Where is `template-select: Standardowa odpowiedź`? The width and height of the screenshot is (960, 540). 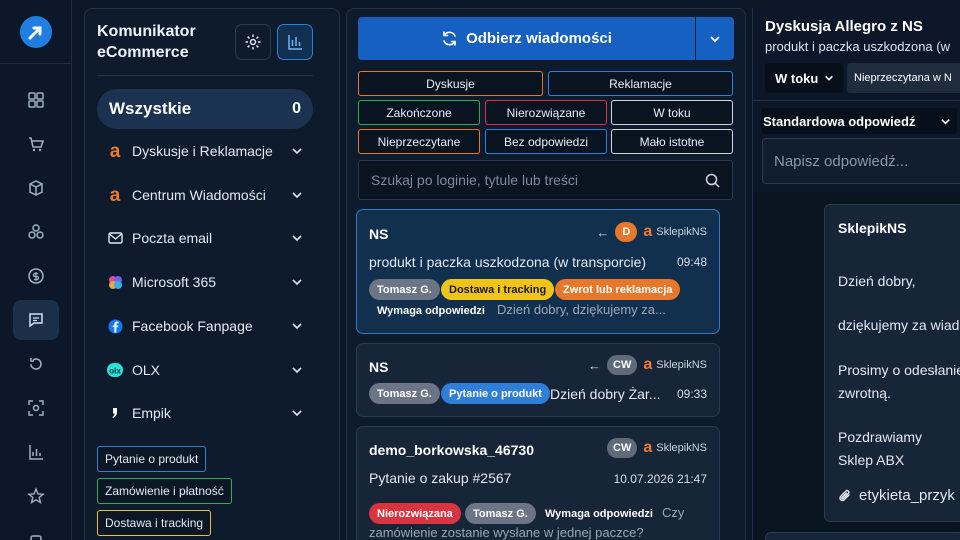 template-select: Standardowa odpowiedź is located at coordinates (859, 121).